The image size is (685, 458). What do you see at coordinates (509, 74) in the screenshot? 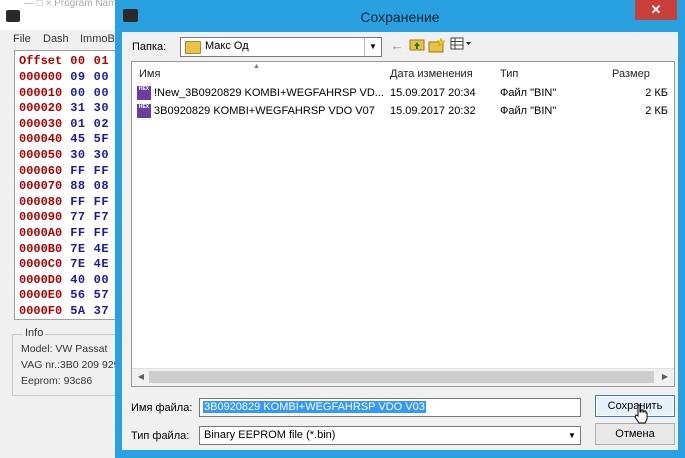
I see `column-type: Тип` at bounding box center [509, 74].